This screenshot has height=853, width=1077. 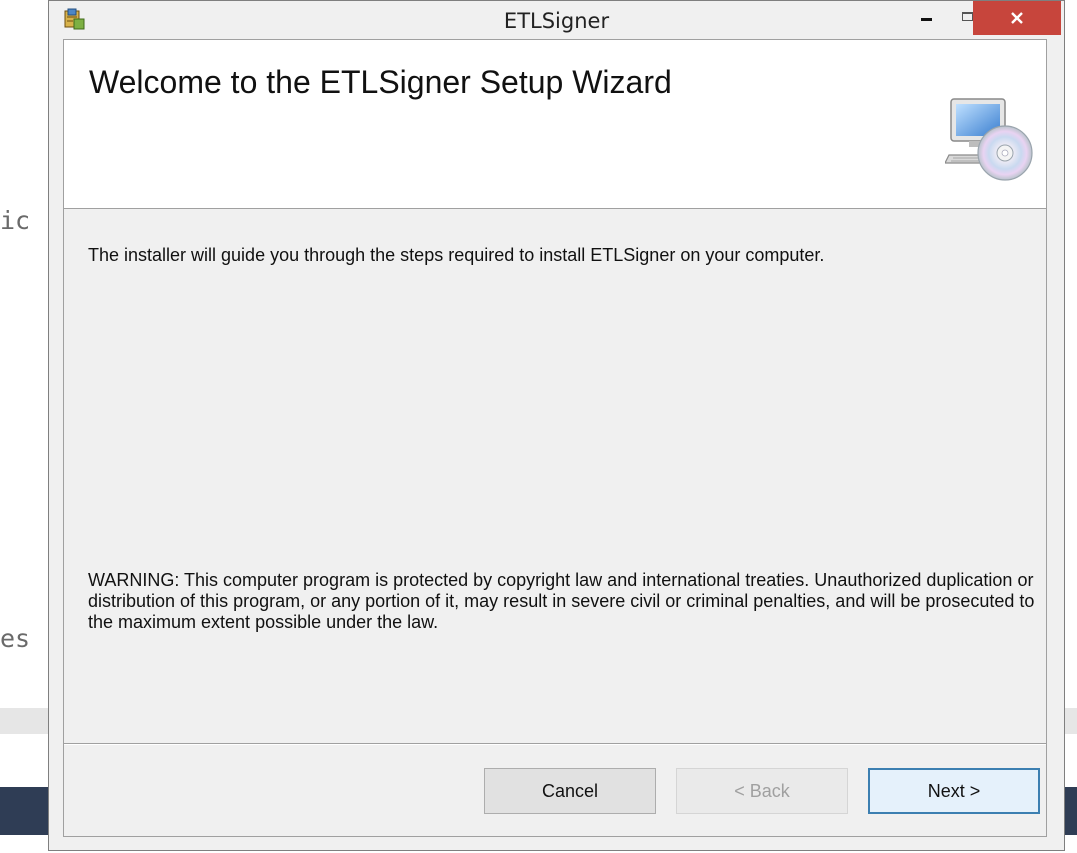 What do you see at coordinates (15, 220) in the screenshot?
I see `background-text-fragment: ic` at bounding box center [15, 220].